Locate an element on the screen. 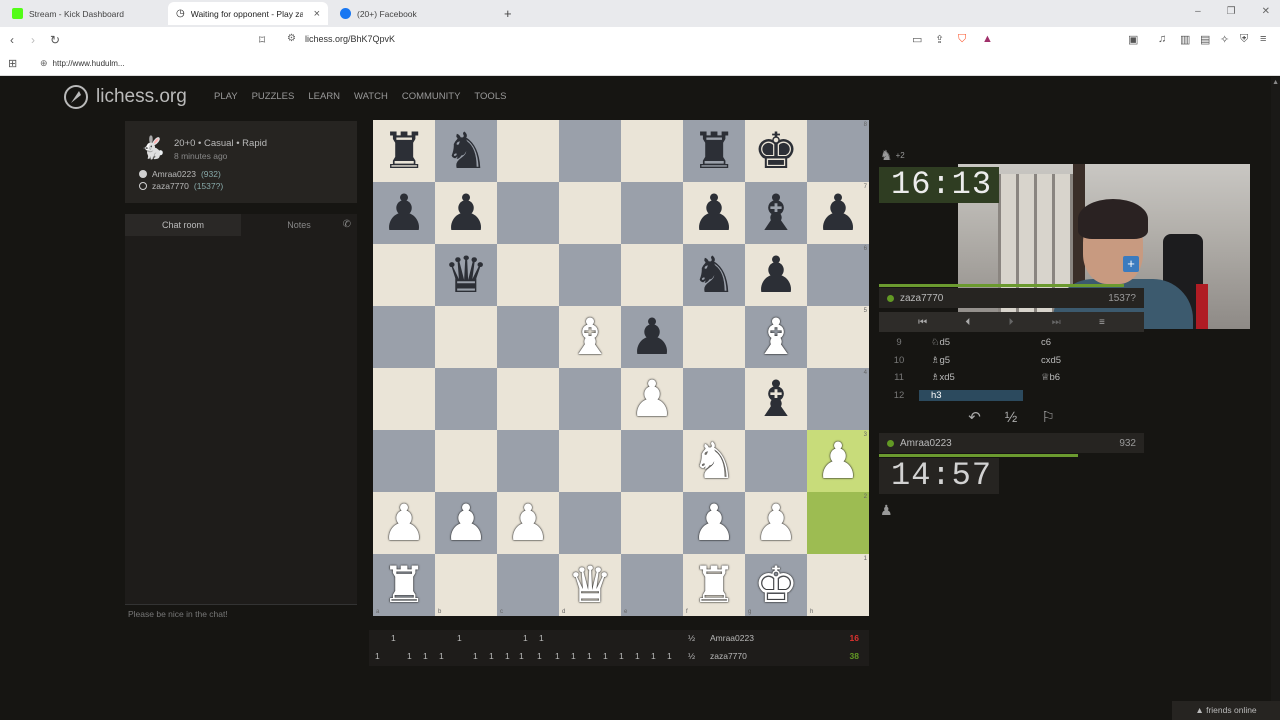  close-tab-icon: × is located at coordinates (317, 14).